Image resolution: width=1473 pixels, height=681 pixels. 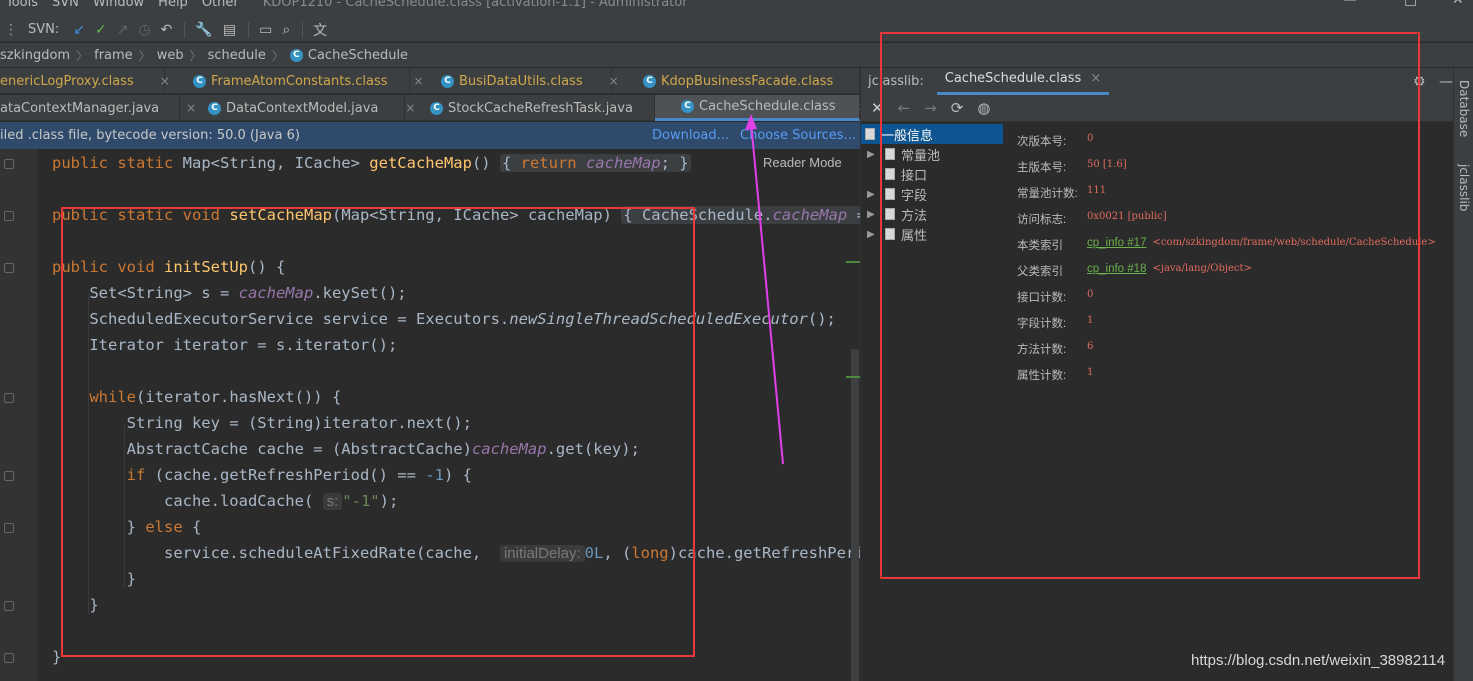 What do you see at coordinates (1318, 660) in the screenshot?
I see `watermark: https://blog.csdn.net/weixin_38982114` at bounding box center [1318, 660].